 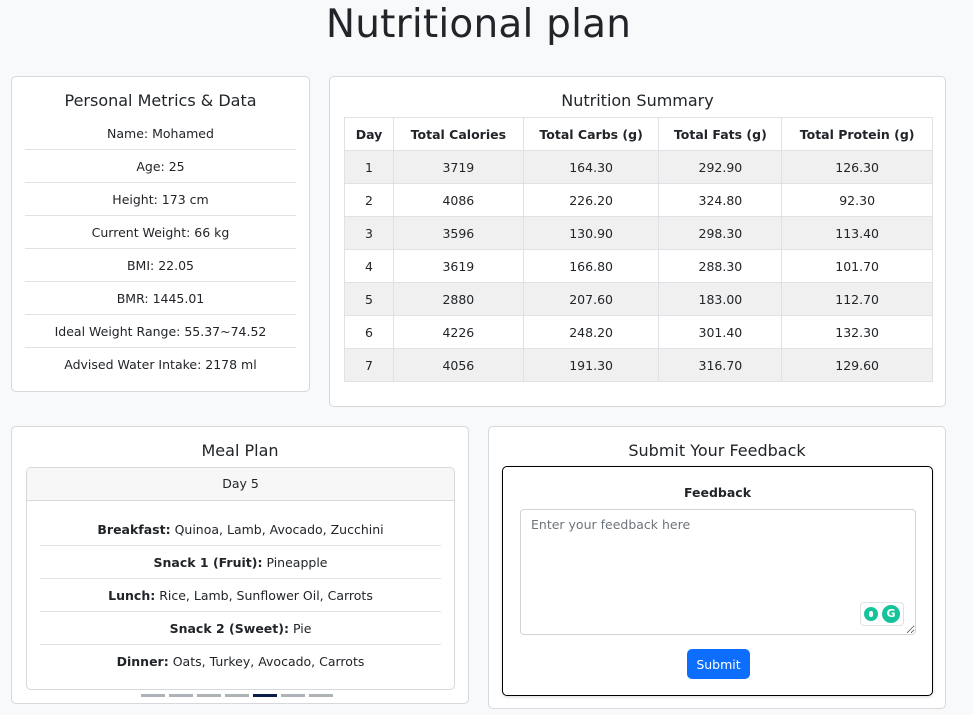 What do you see at coordinates (208, 562) in the screenshot?
I see `meal-label: Snack 1 (Fruit):` at bounding box center [208, 562].